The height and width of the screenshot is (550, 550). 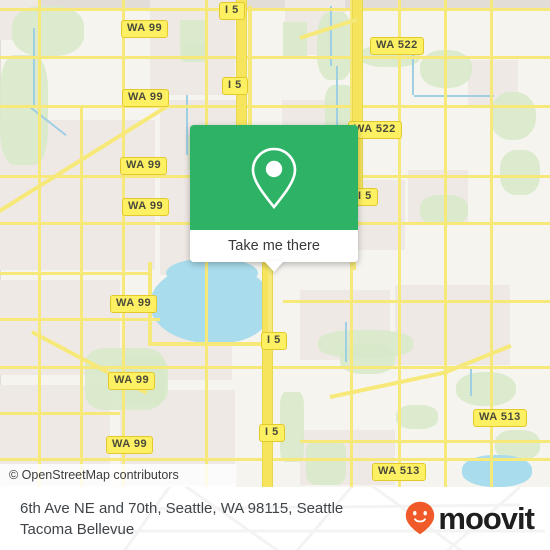 What do you see at coordinates (118, 475) in the screenshot?
I see `osm-attribution: © OpenStreetMap contributors` at bounding box center [118, 475].